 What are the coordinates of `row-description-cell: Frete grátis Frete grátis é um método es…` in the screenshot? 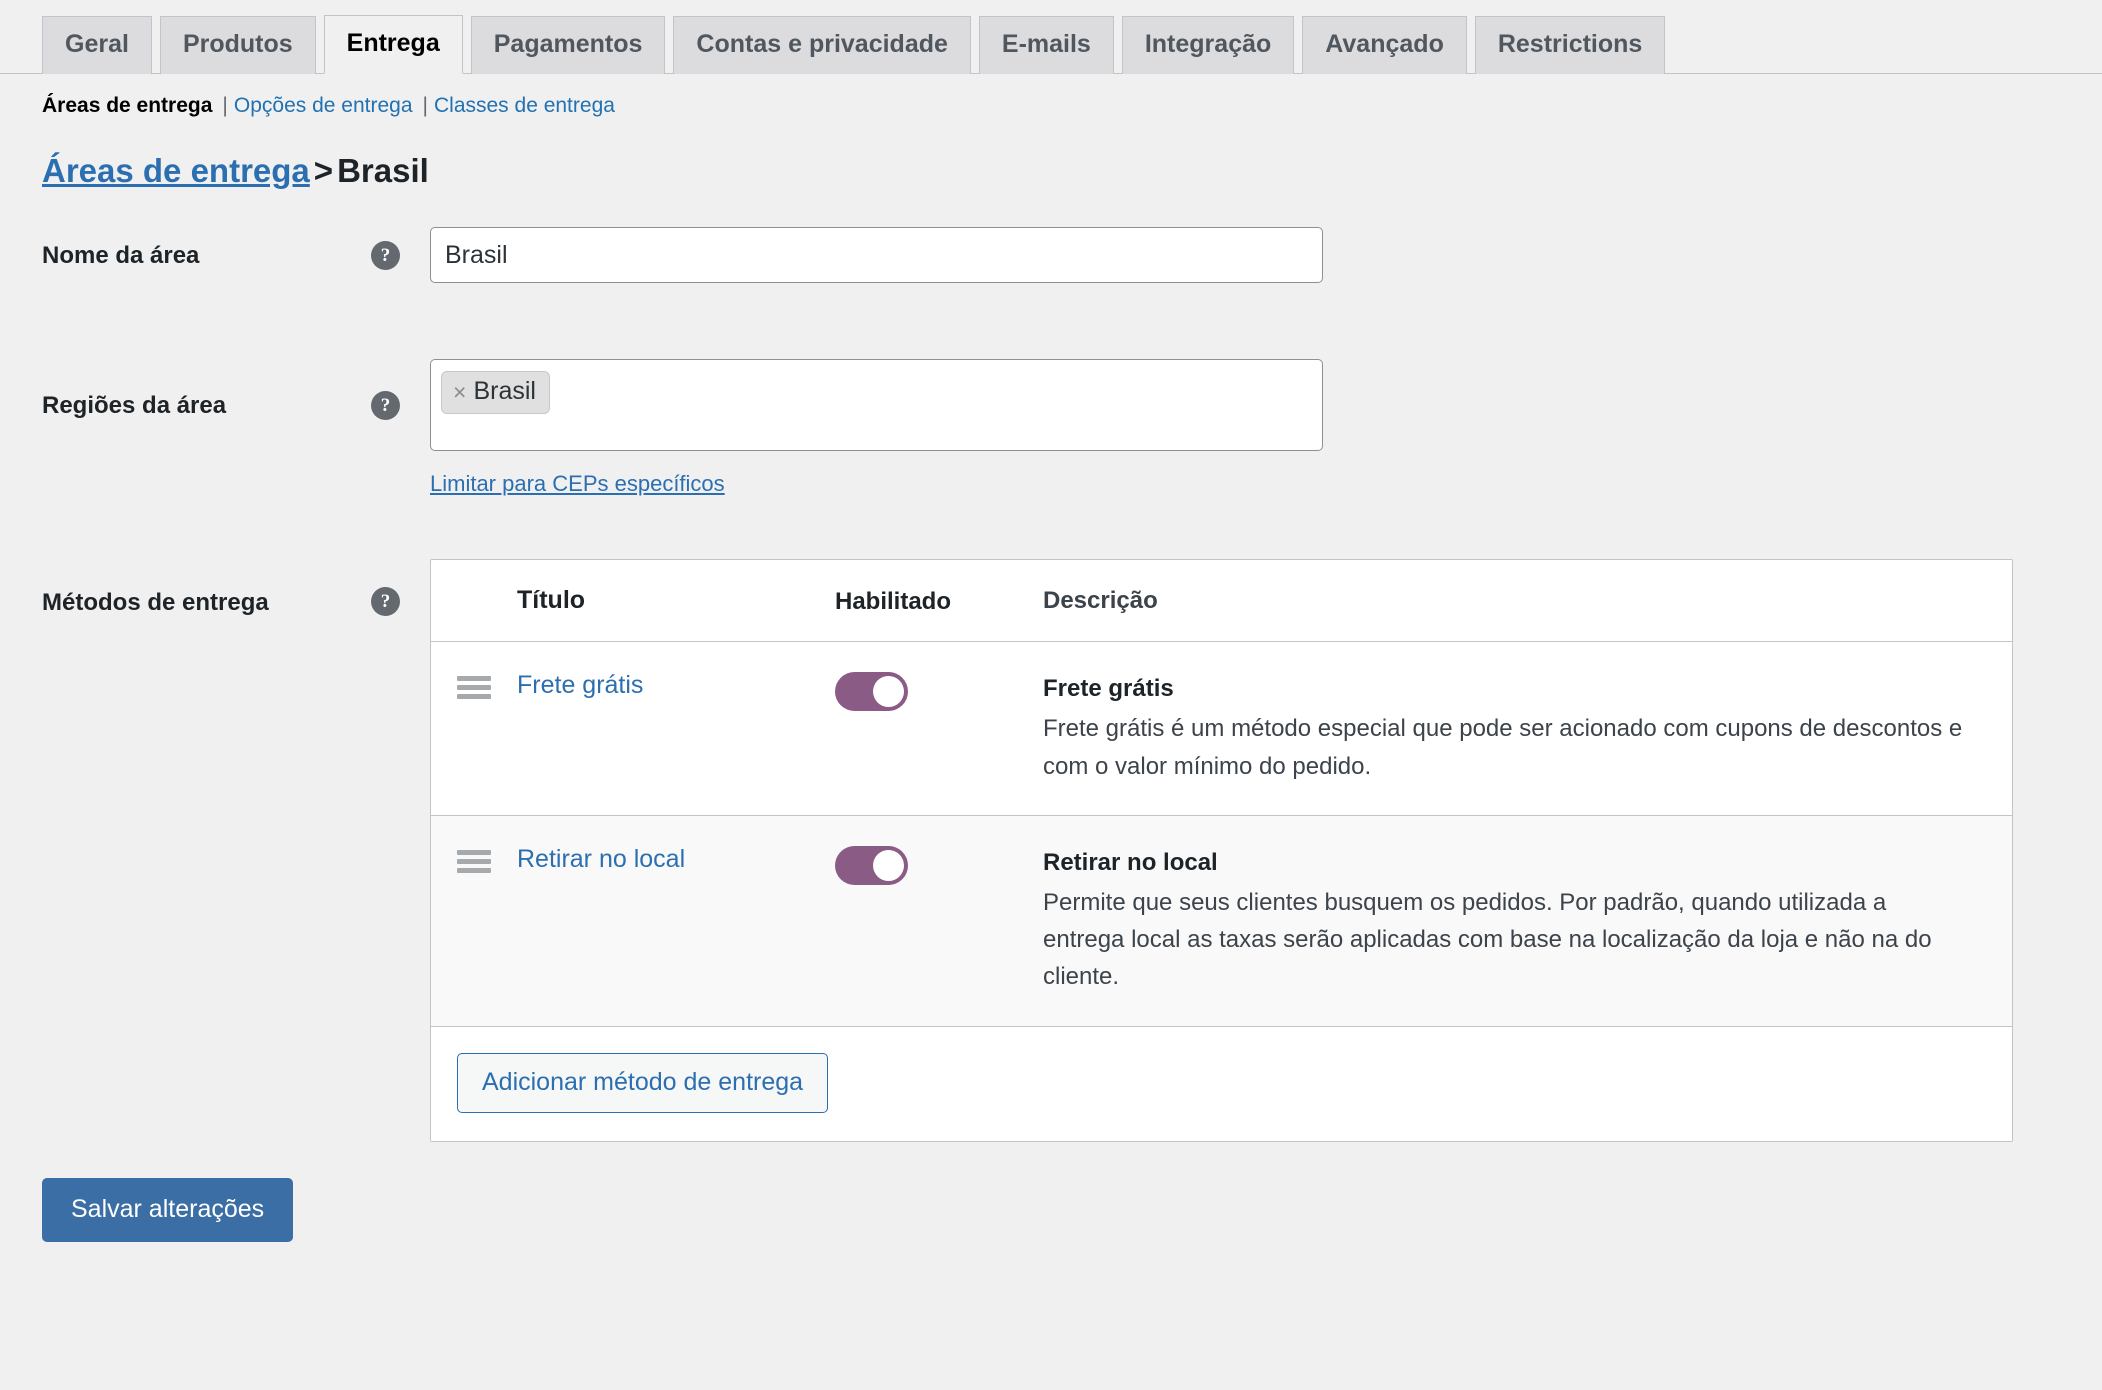 It's located at (1527, 727).